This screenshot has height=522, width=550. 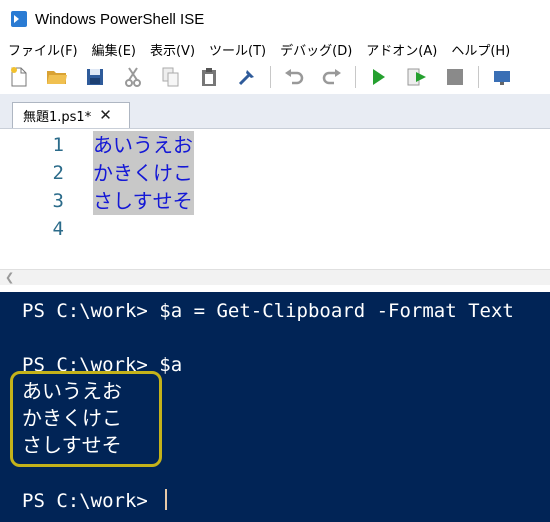 I want to click on line-number: 4, so click(x=58, y=229).